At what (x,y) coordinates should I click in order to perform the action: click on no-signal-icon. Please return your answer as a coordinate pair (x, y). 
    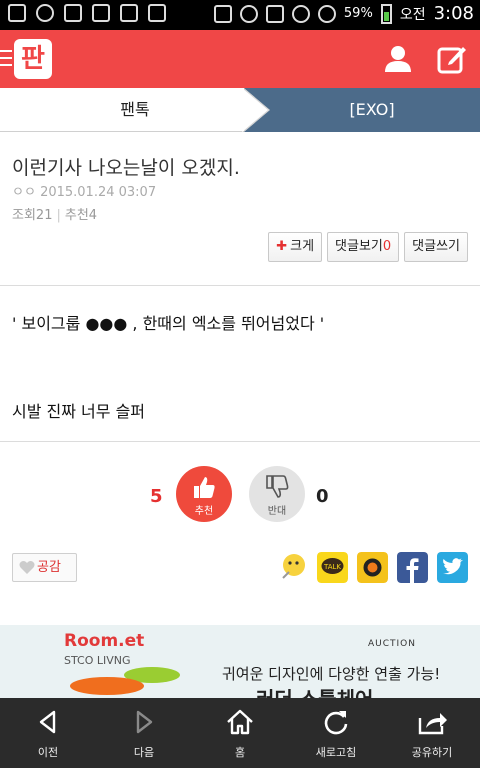
    Looking at the image, I should click on (326, 13).